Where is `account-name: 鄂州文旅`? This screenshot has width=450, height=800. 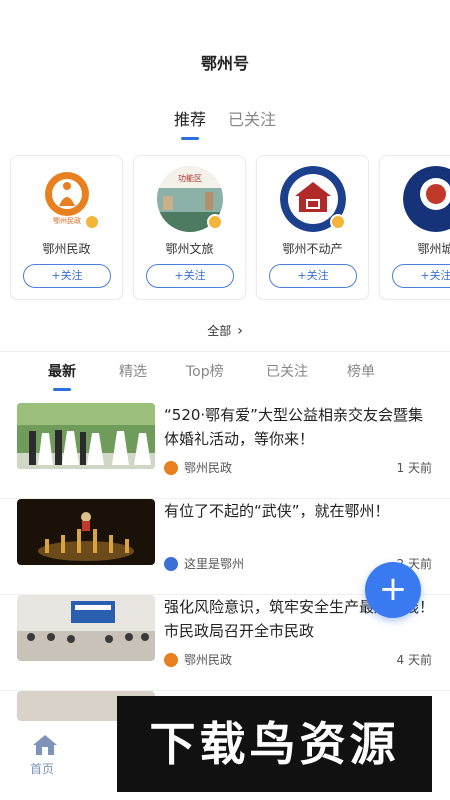
account-name: 鄂州文旅 is located at coordinates (189, 249).